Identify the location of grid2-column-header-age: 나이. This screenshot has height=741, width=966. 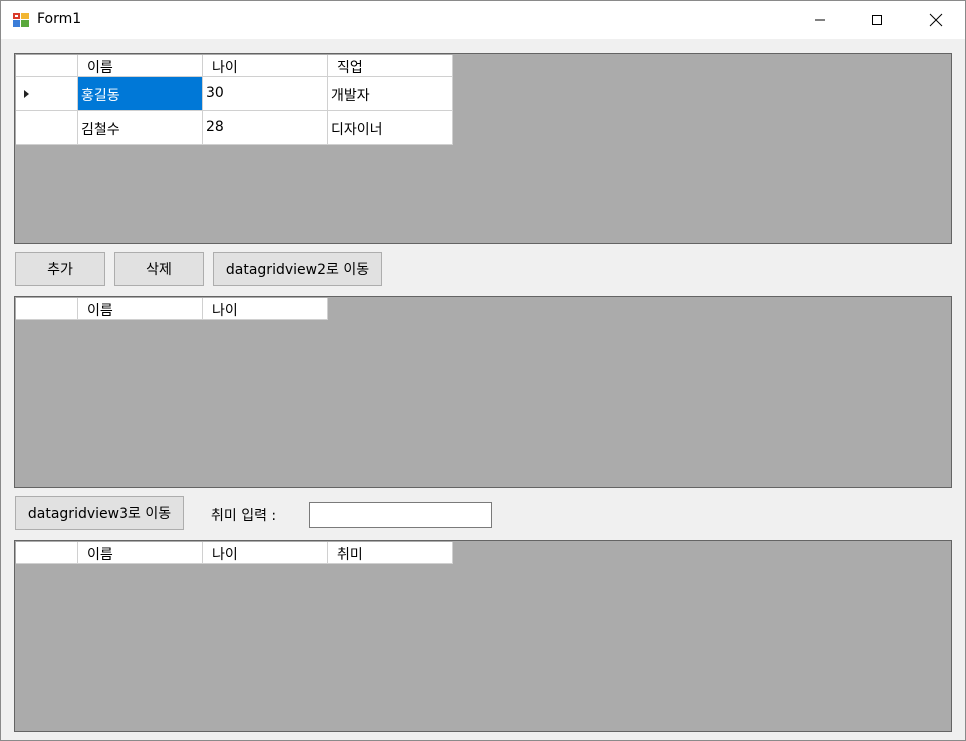
(265, 309).